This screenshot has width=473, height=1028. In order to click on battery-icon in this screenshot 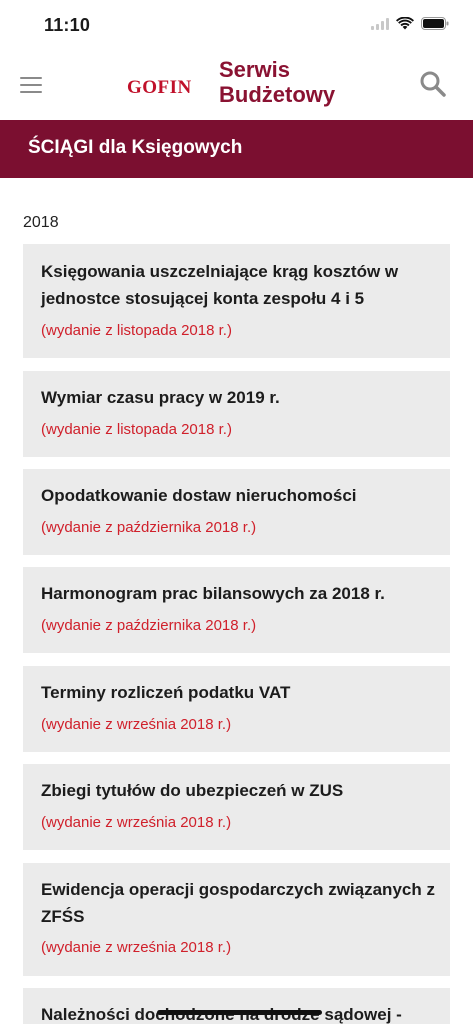, I will do `click(435, 23)`.